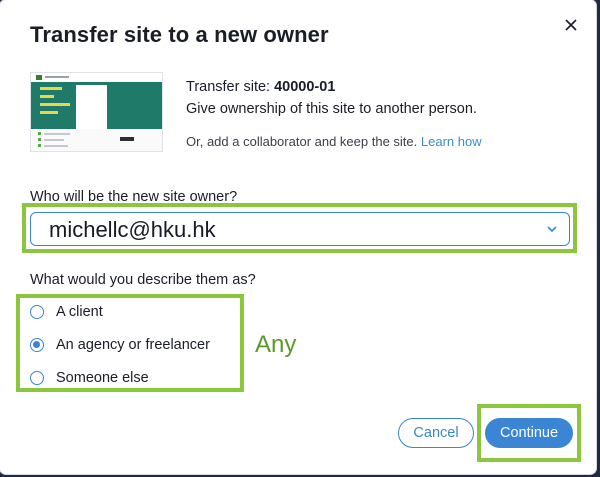 This screenshot has height=477, width=600. I want to click on site-id: 40000-01, so click(305, 87).